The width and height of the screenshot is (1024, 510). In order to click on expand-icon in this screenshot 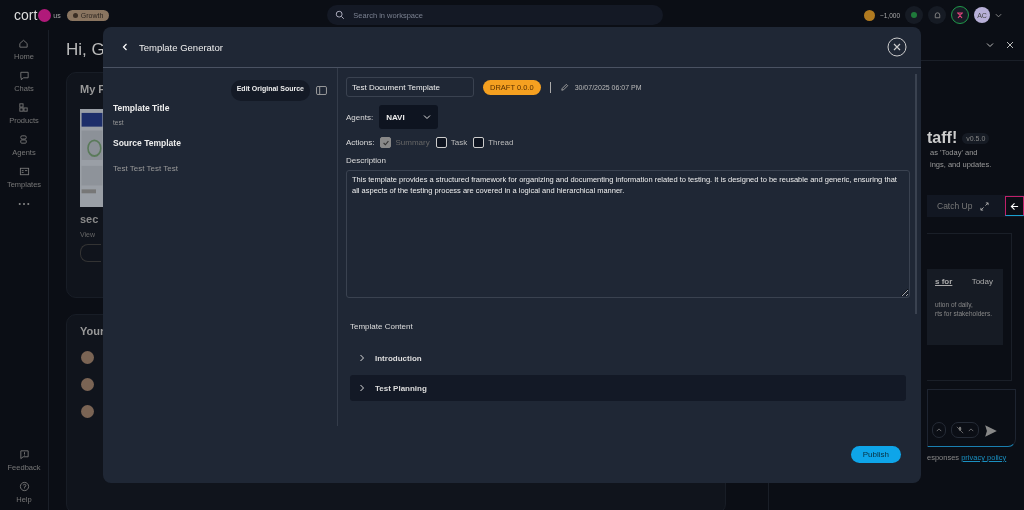, I will do `click(985, 206)`.